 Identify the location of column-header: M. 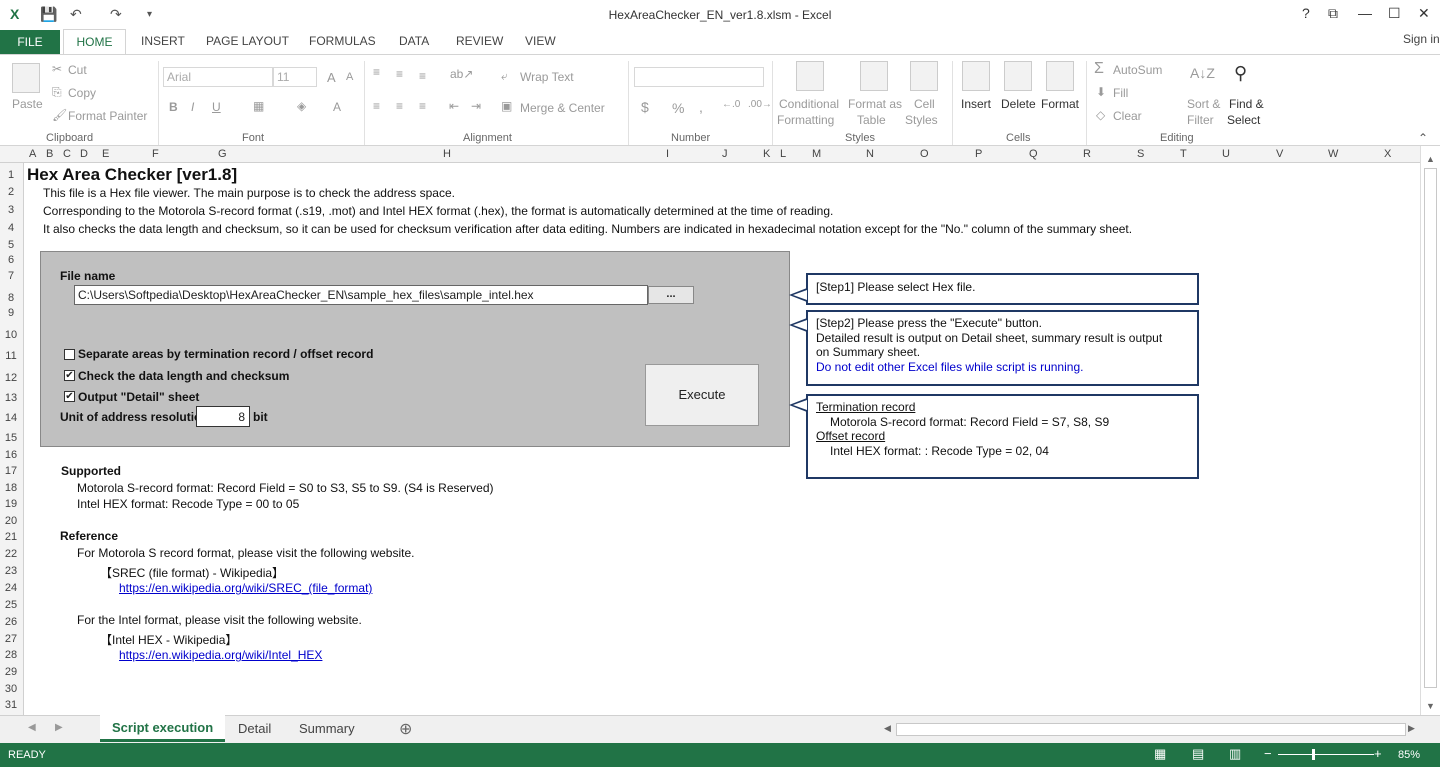
(816, 154).